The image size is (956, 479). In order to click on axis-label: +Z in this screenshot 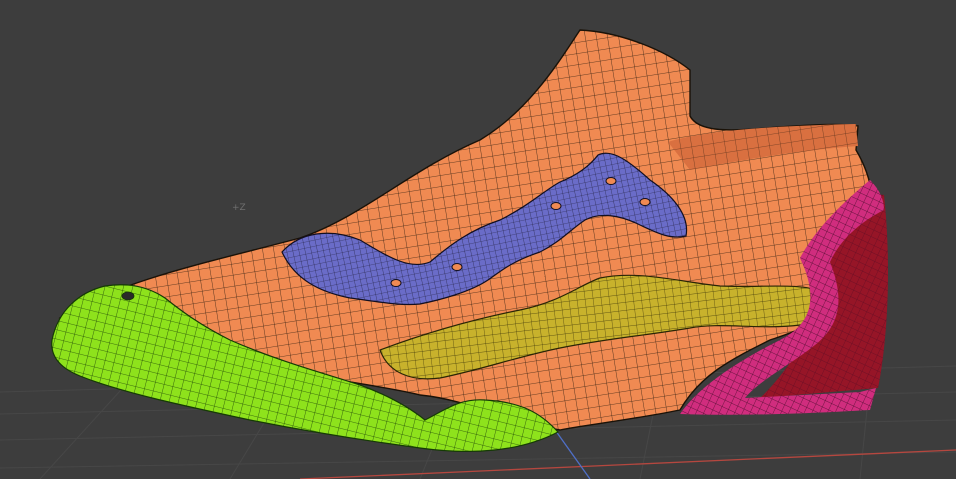, I will do `click(239, 208)`.